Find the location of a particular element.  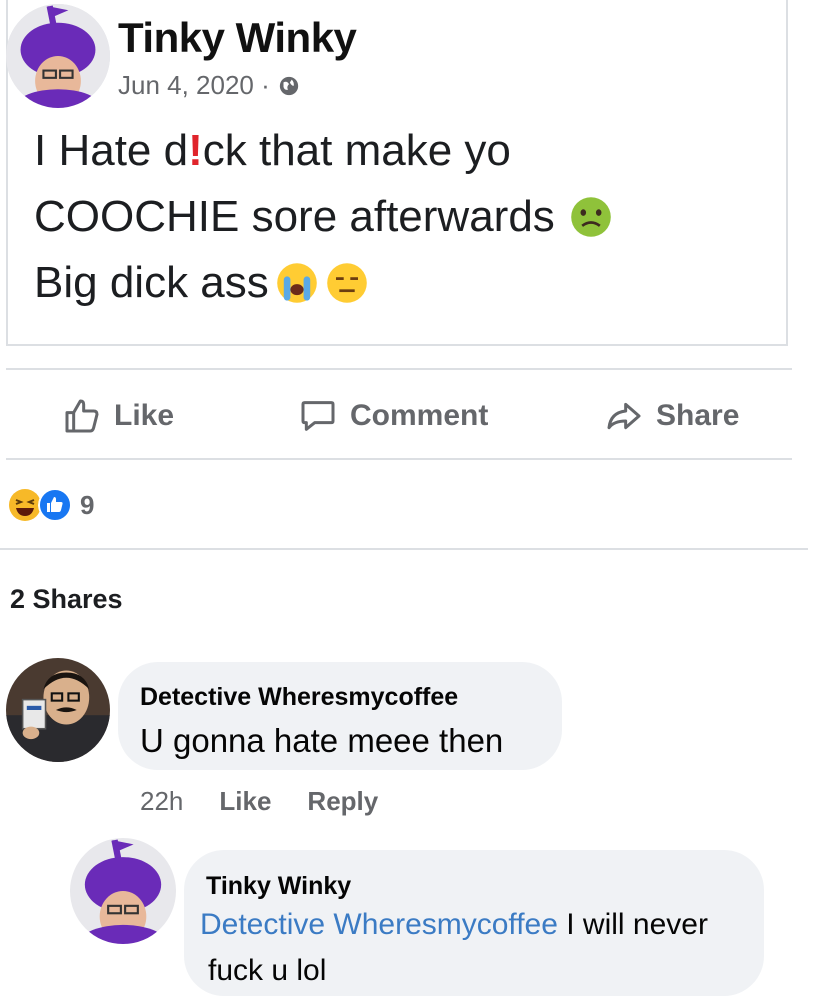

divider-top-actions is located at coordinates (399, 369).